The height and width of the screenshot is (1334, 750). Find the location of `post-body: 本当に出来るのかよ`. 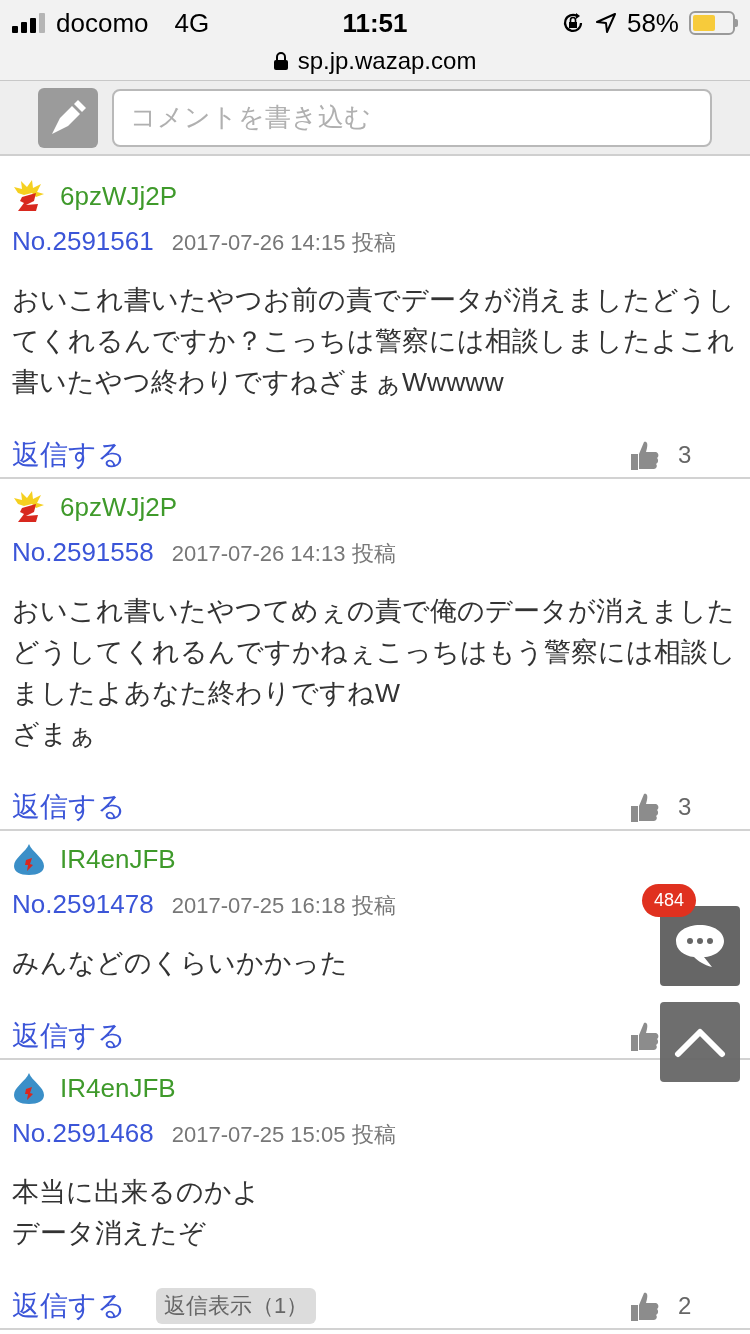

post-body: 本当に出来るのかよ is located at coordinates (136, 1192).